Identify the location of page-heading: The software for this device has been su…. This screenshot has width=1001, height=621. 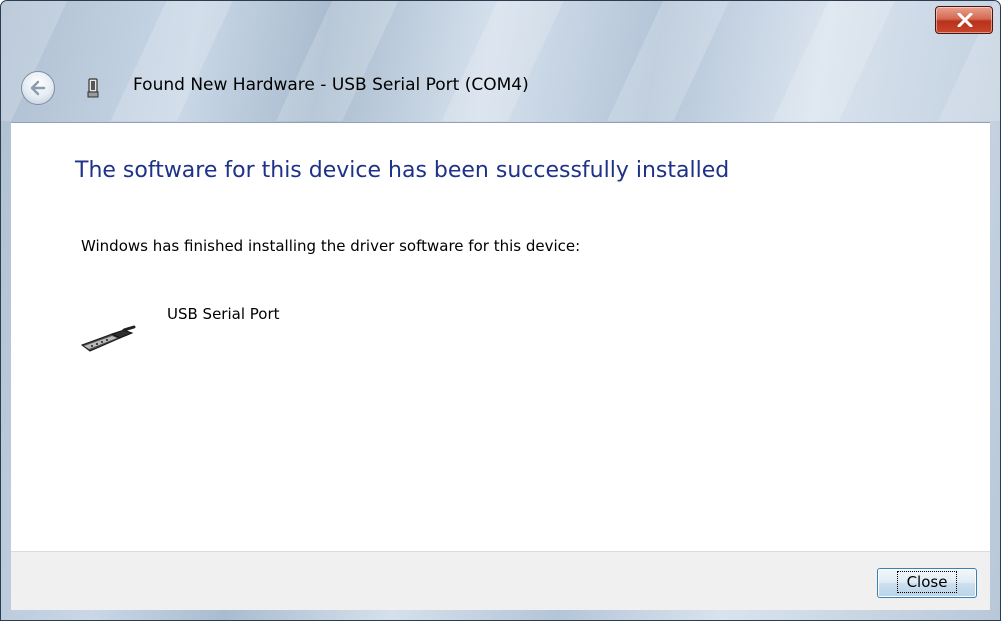
(402, 170).